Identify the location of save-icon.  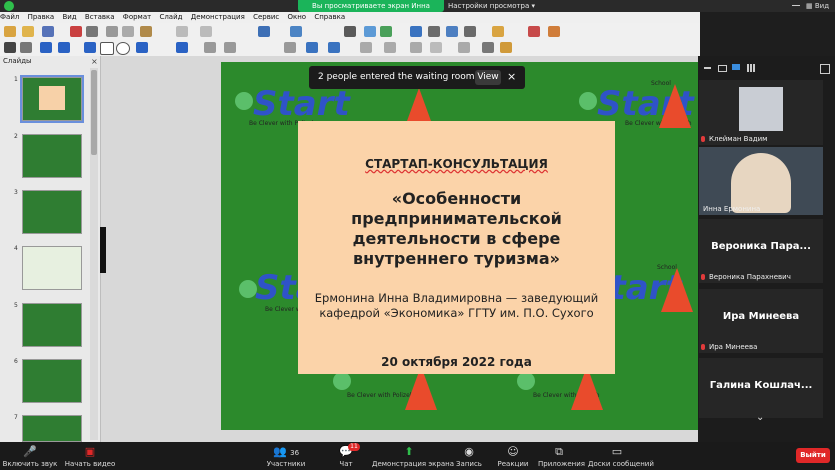
(48, 31).